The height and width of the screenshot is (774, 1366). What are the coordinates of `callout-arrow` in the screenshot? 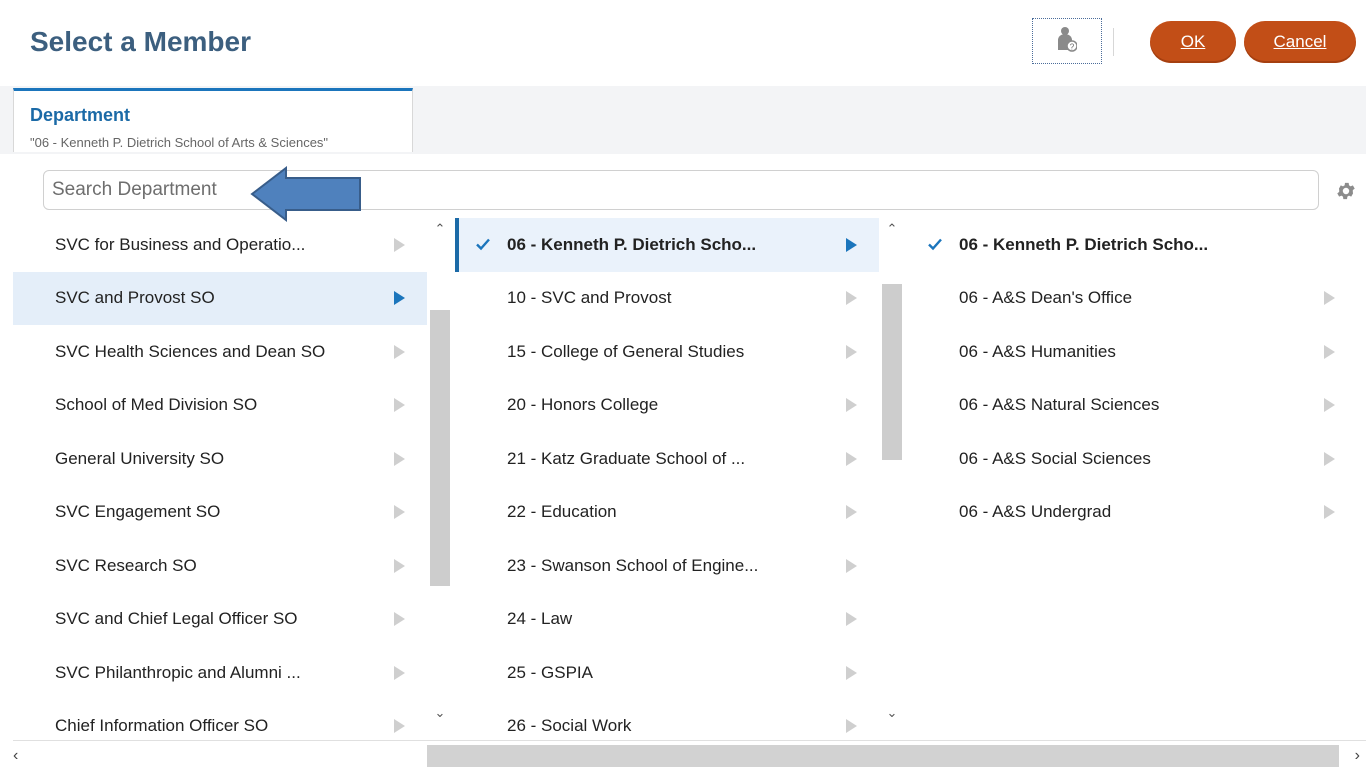 It's located at (305, 194).